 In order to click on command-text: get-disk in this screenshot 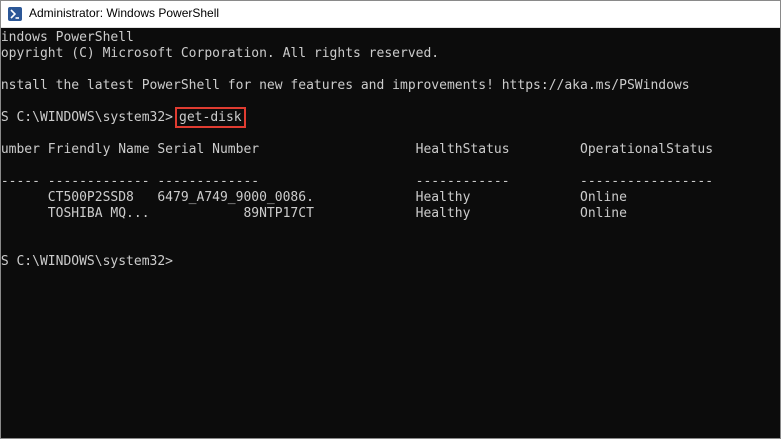, I will do `click(210, 117)`.